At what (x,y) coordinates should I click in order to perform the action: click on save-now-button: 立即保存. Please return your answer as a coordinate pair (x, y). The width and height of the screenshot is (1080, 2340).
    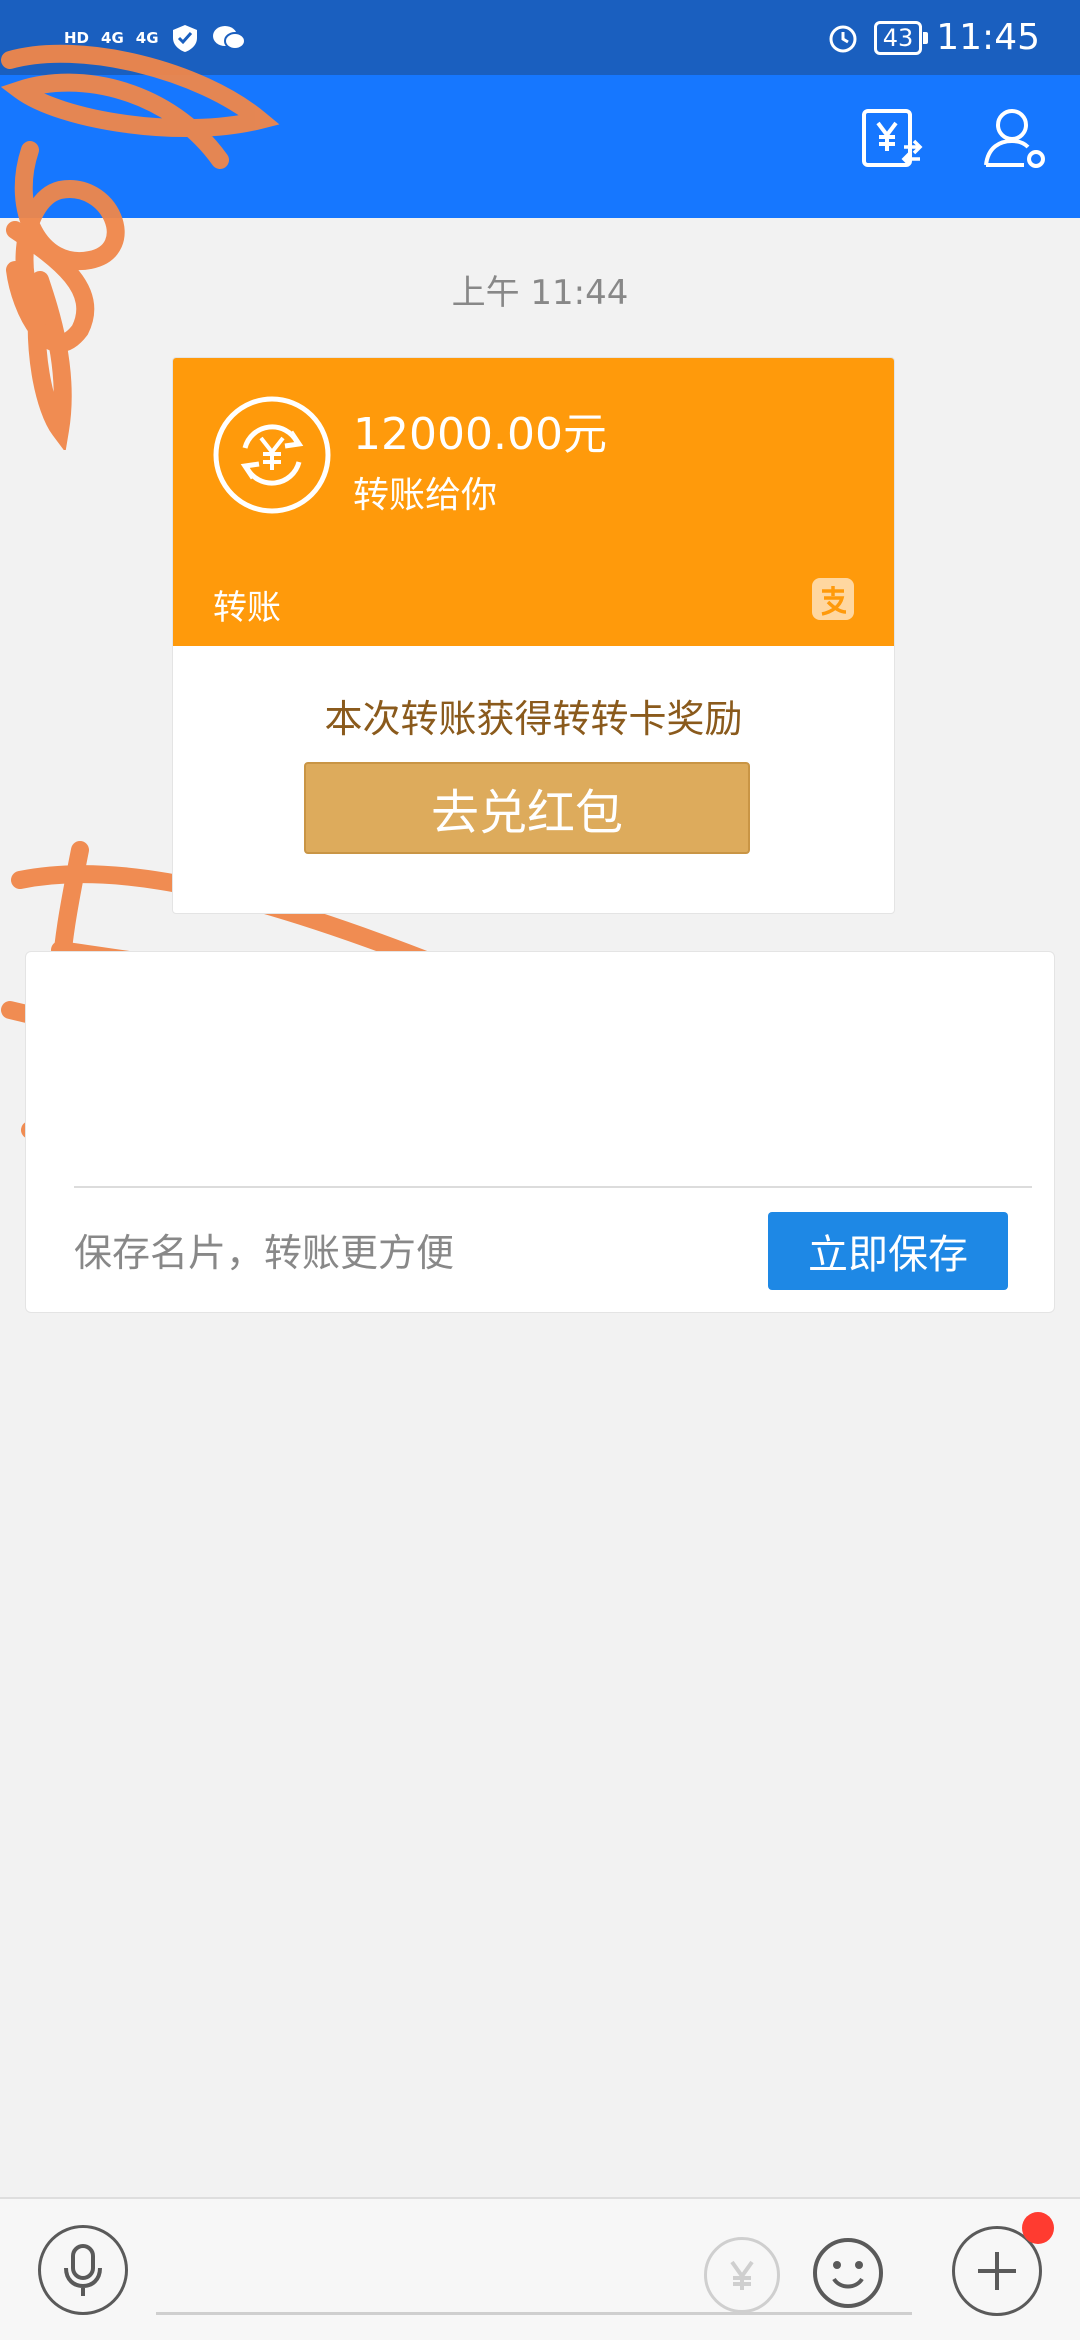
    Looking at the image, I should click on (888, 1251).